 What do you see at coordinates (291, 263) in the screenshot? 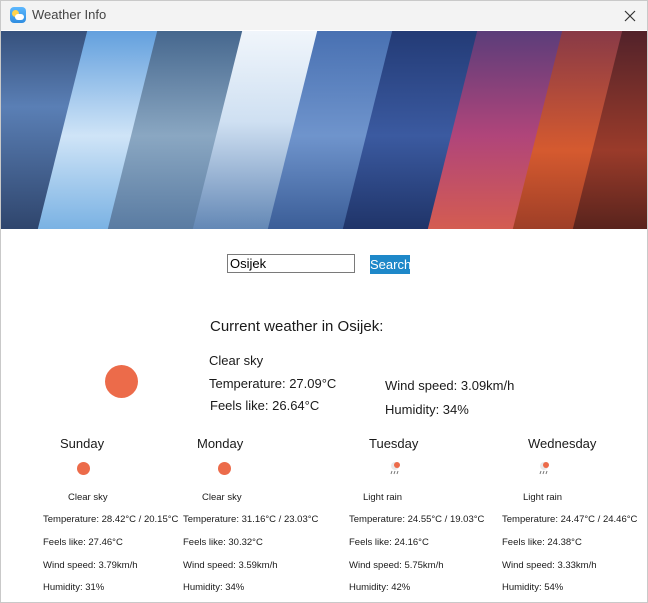
I see `city-search-input` at bounding box center [291, 263].